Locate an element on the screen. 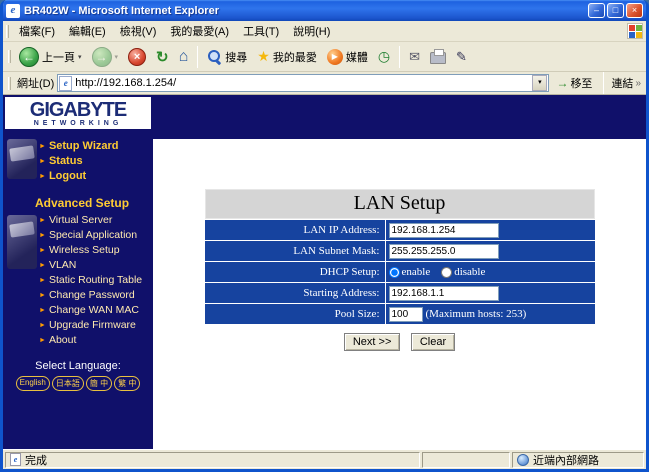  security-zone-panel: 近端內部網路 is located at coordinates (578, 459).